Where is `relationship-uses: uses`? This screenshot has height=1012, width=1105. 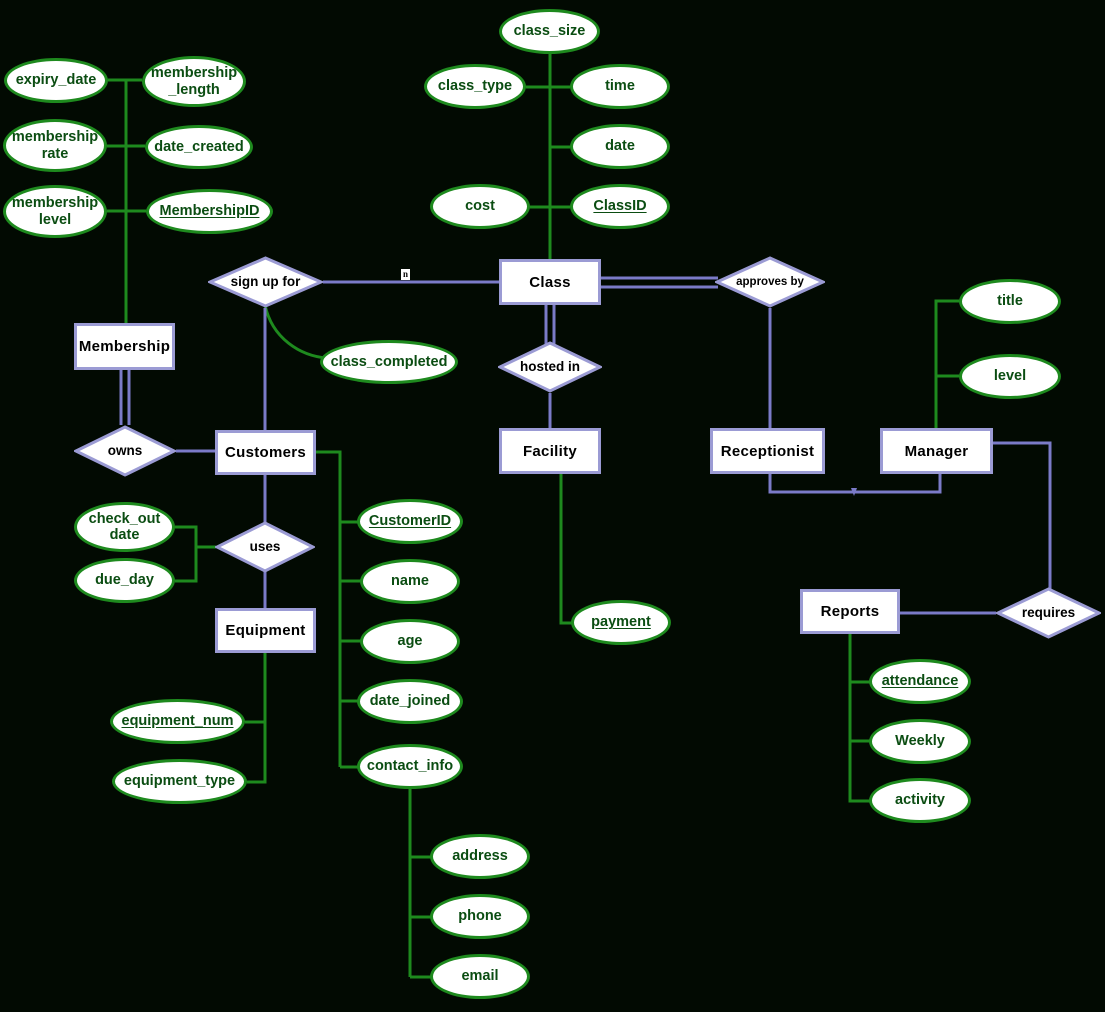 relationship-uses: uses is located at coordinates (265, 547).